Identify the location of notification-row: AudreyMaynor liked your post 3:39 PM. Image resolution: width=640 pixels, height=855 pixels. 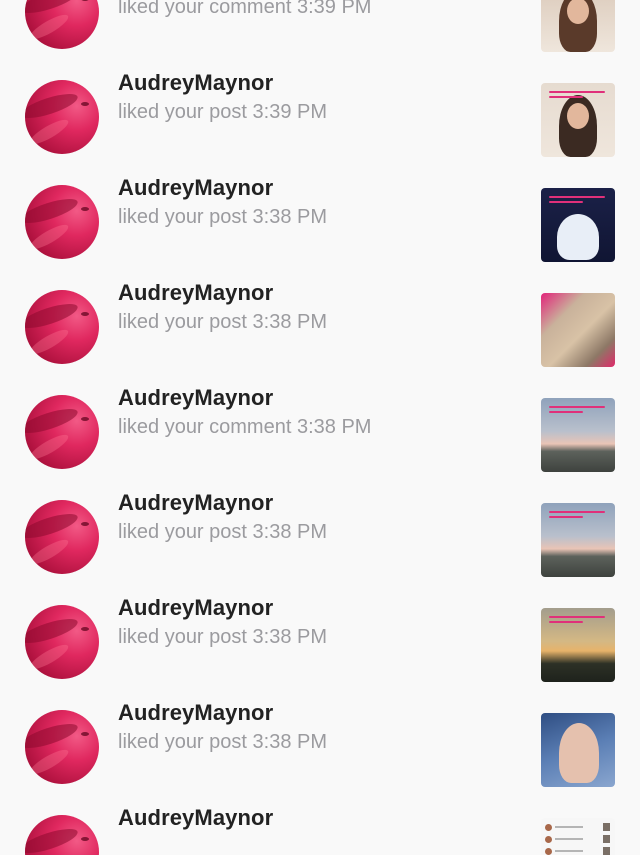
(320, 101).